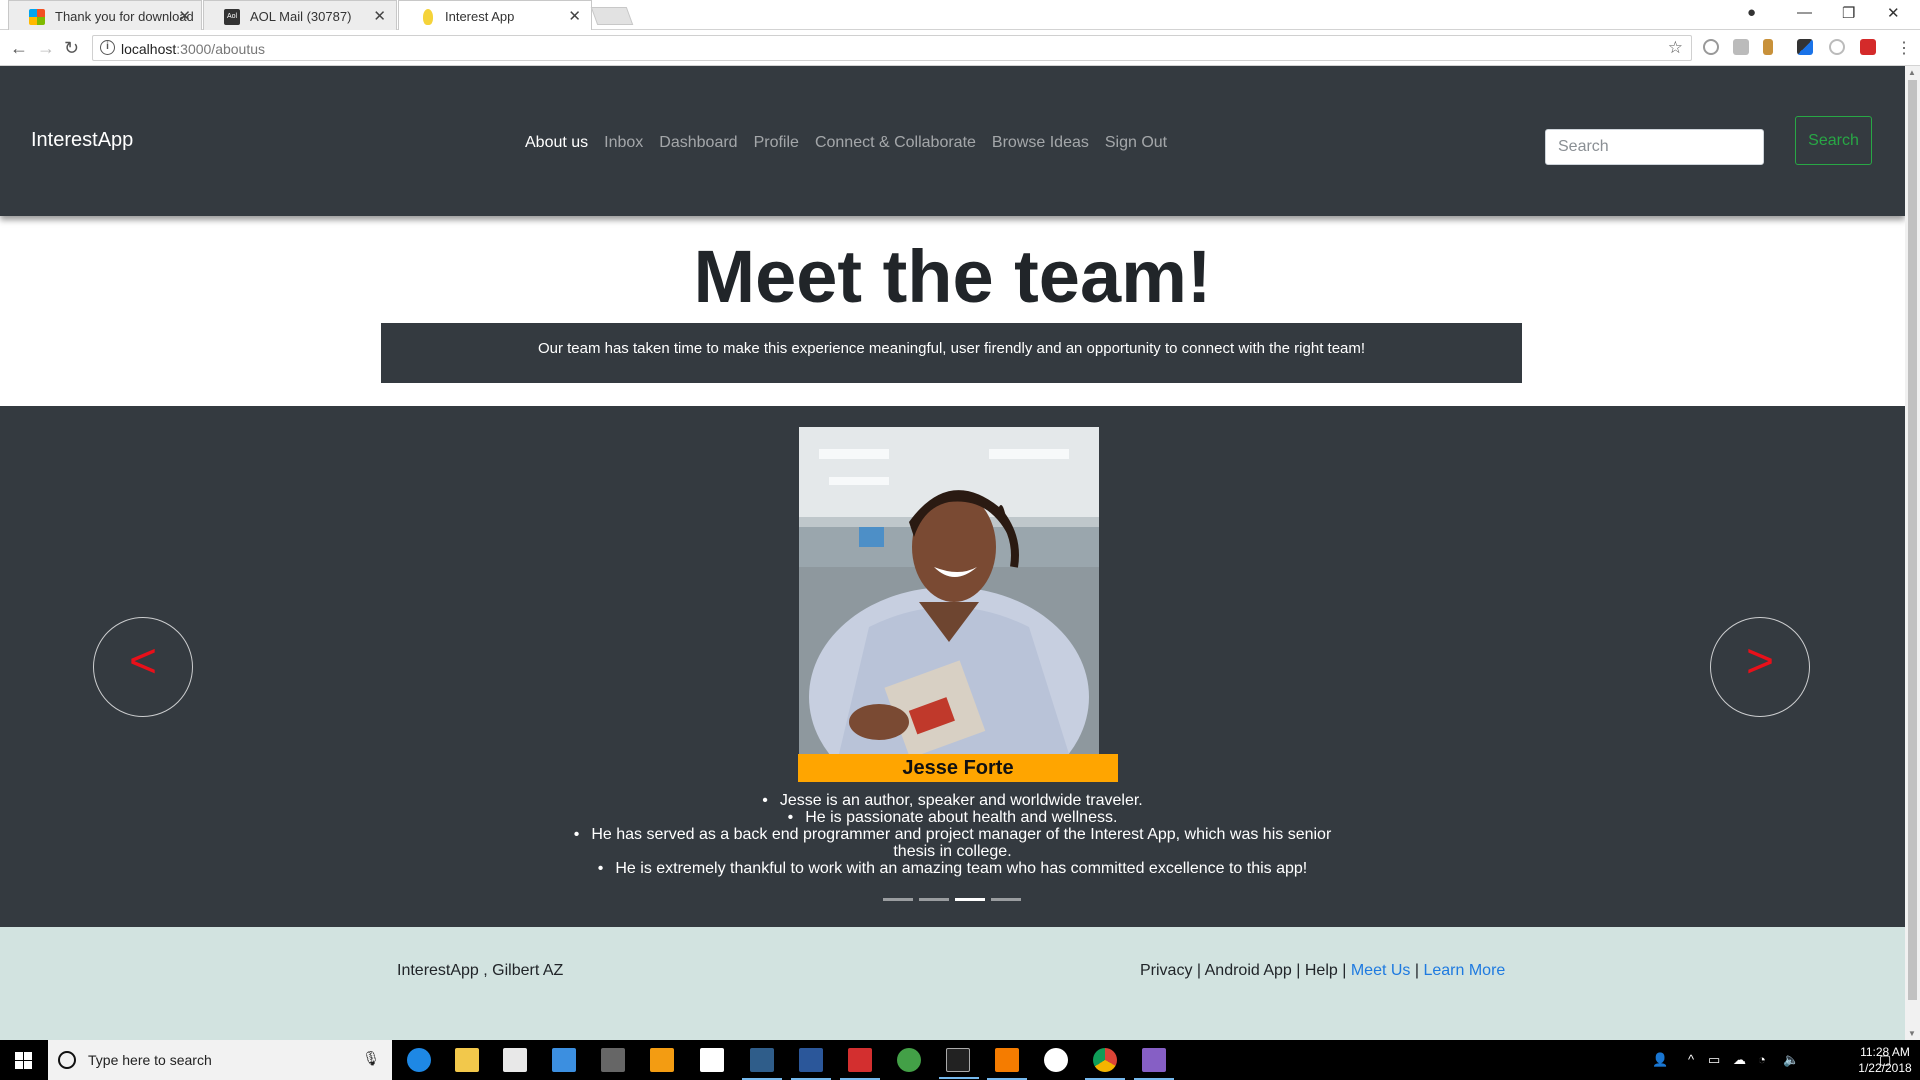 The width and height of the screenshot is (1920, 1080). Describe the element at coordinates (1739, 1060) in the screenshot. I see `onedrive-icon: ☁` at that location.